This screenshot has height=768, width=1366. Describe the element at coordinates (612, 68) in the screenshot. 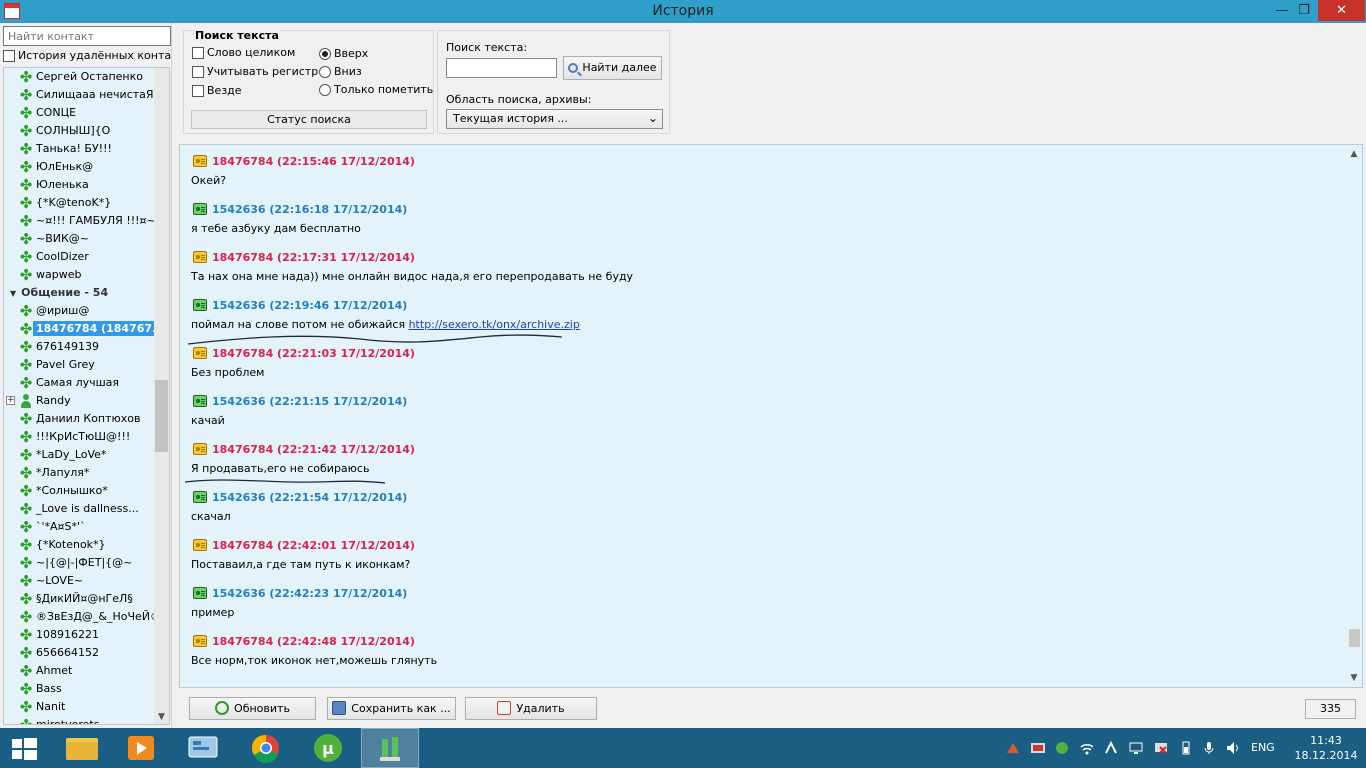

I see `find-next-button: Найти далее` at that location.